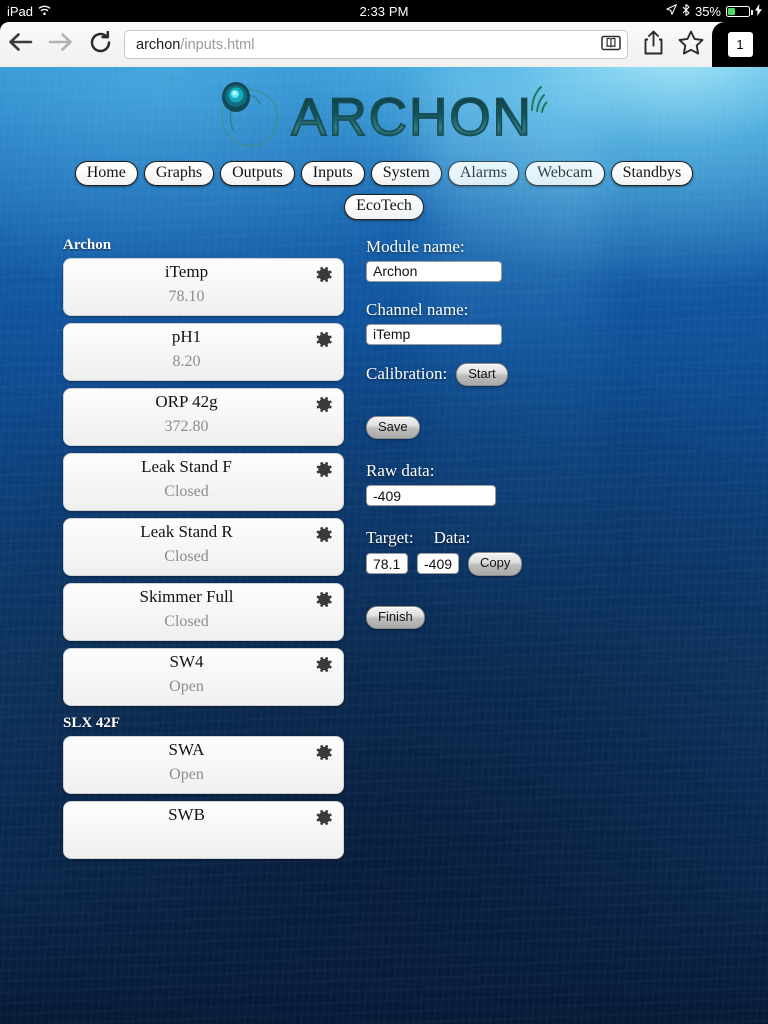 Image resolution: width=768 pixels, height=1024 pixels. I want to click on finish-row: Finish, so click(567, 617).